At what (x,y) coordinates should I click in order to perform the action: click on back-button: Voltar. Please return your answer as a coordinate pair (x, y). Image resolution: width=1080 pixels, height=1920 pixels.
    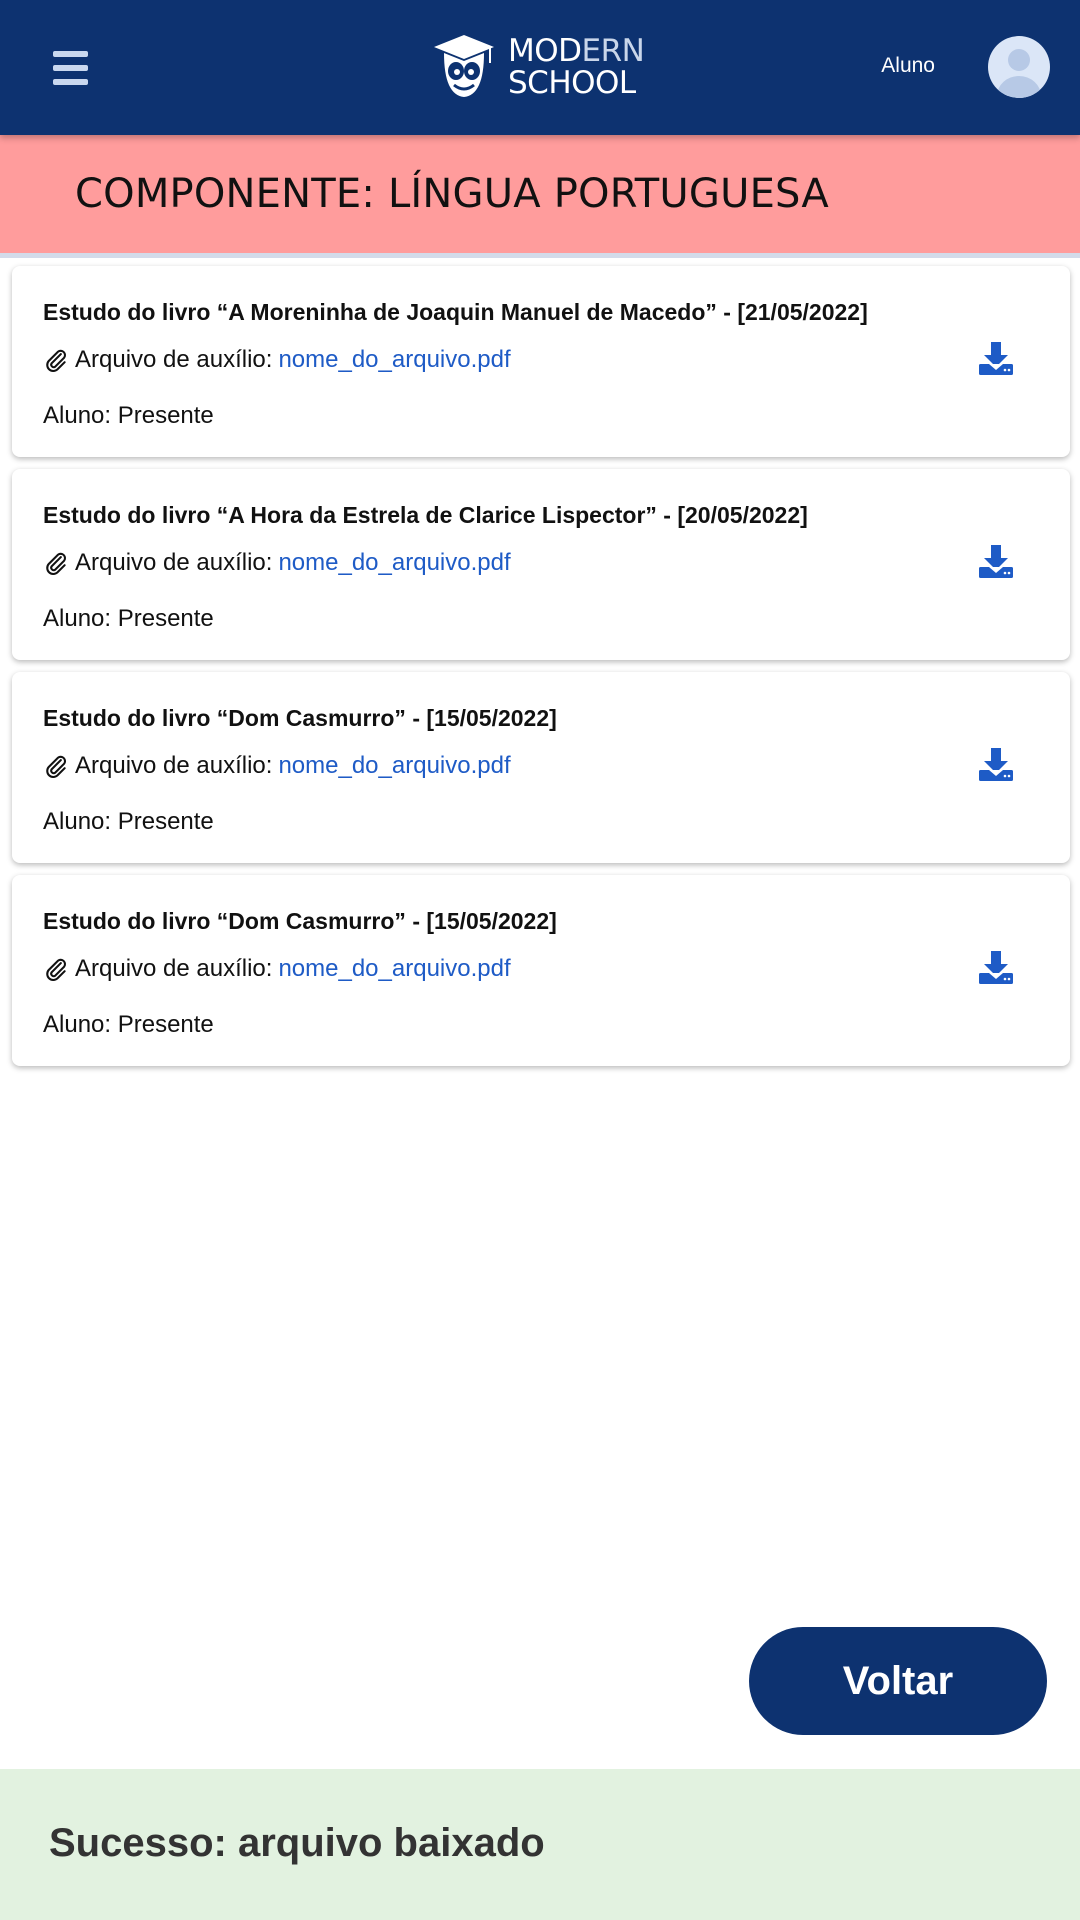
    Looking at the image, I should click on (898, 1681).